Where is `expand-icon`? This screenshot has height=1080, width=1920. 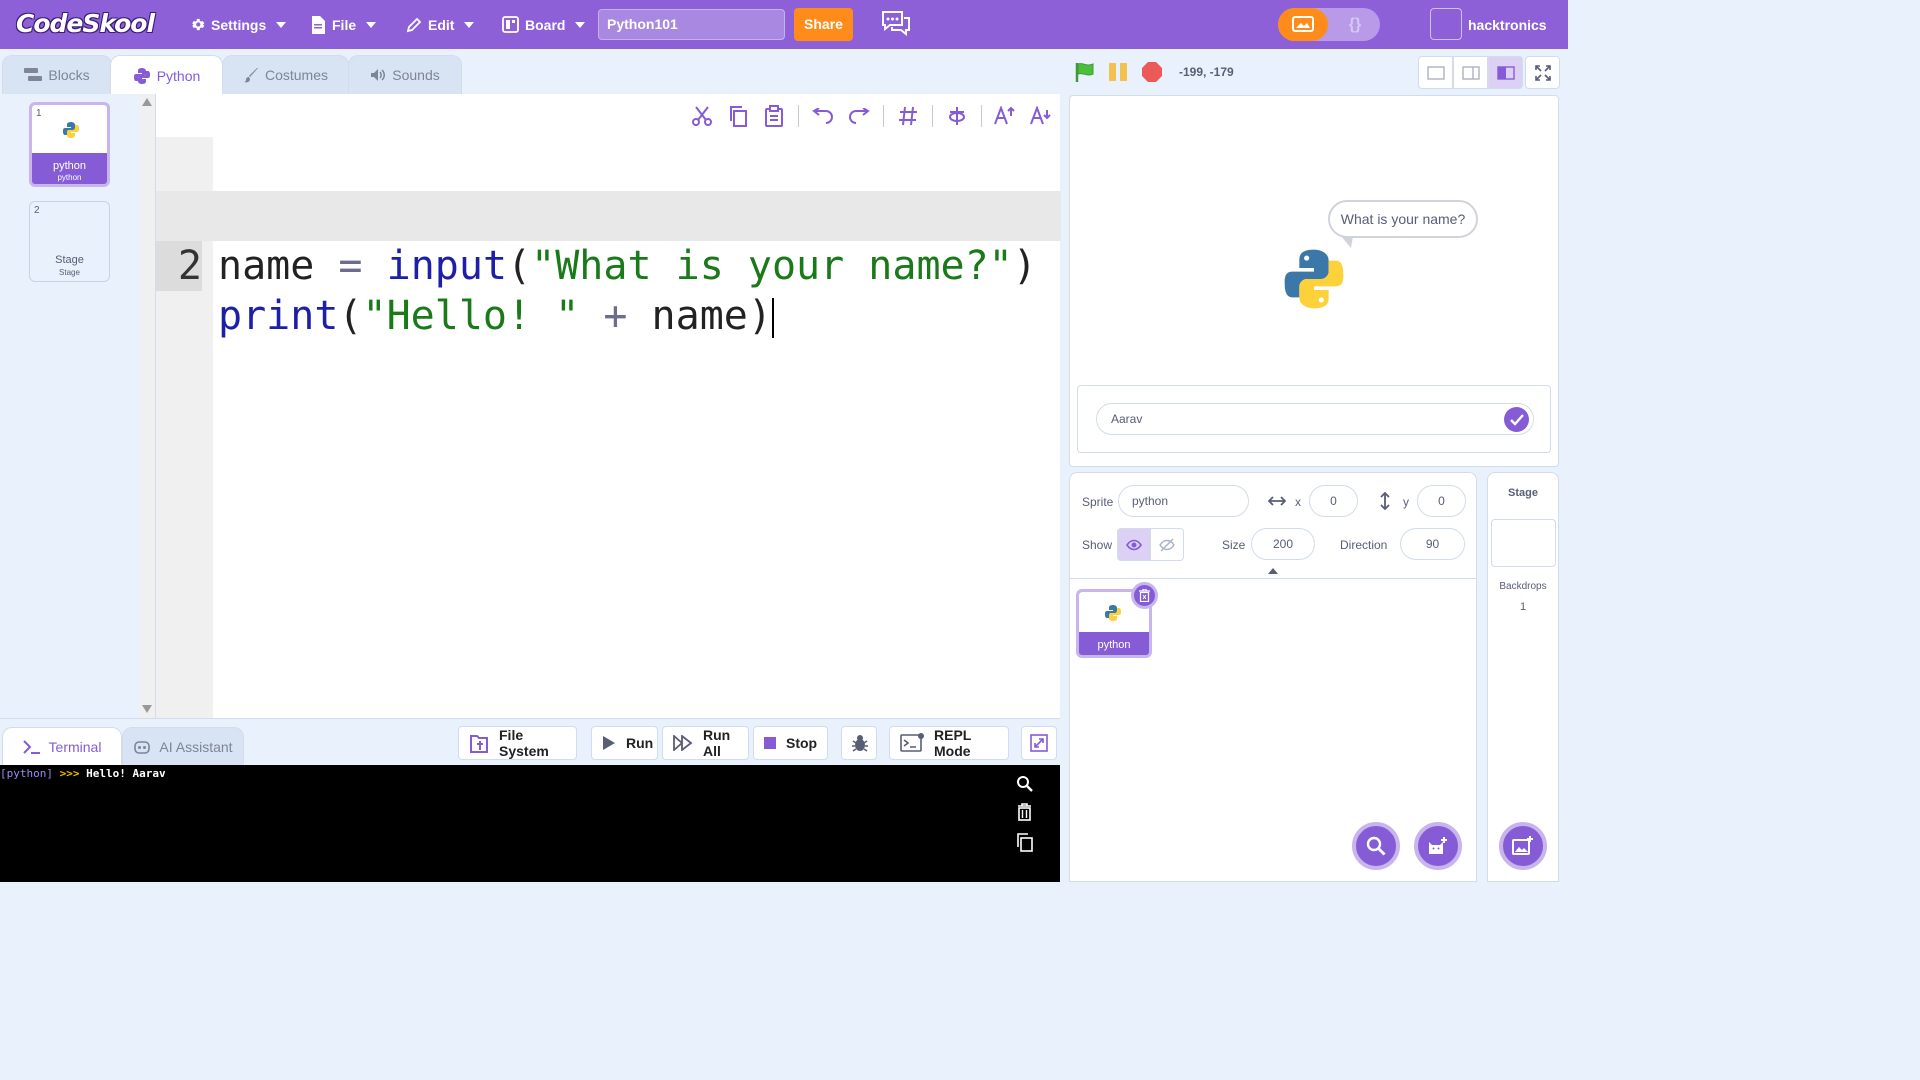 expand-icon is located at coordinates (1039, 743).